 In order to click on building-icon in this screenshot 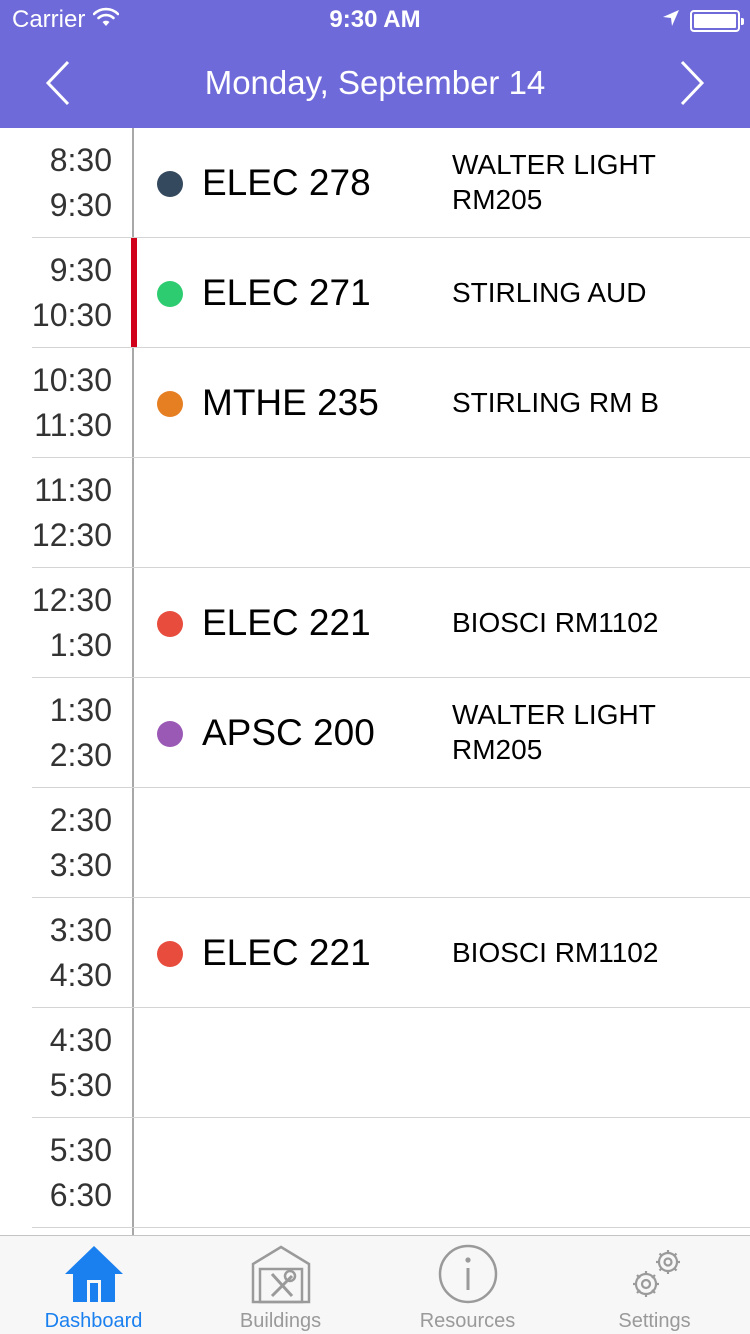, I will do `click(280, 1274)`.